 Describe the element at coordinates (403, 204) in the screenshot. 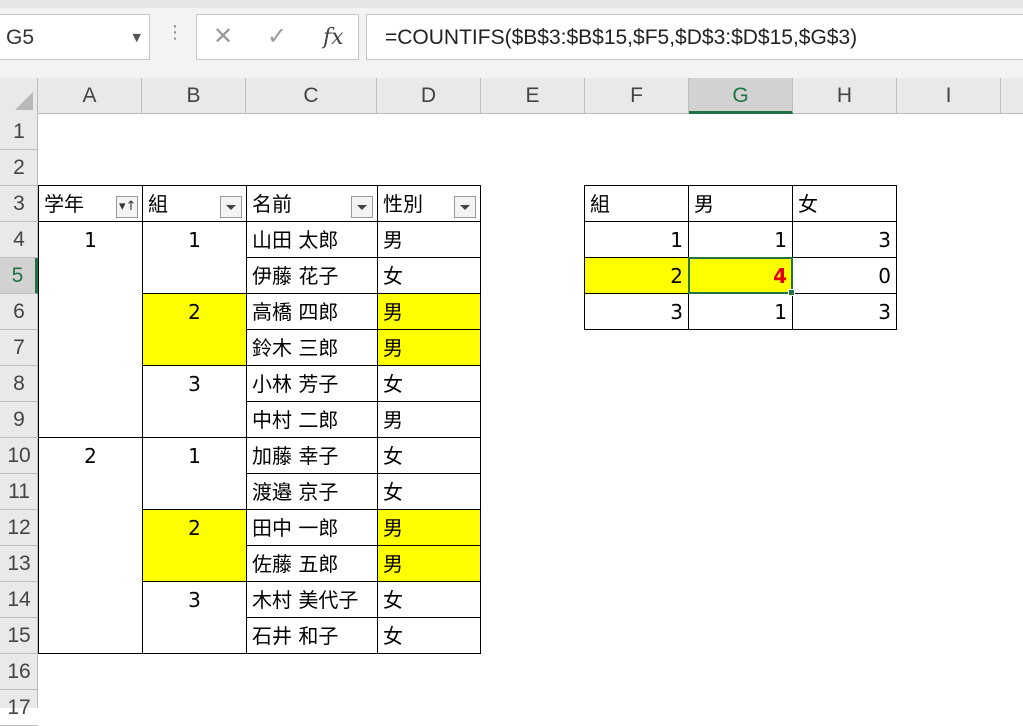

I see `header-gender: 性別` at that location.